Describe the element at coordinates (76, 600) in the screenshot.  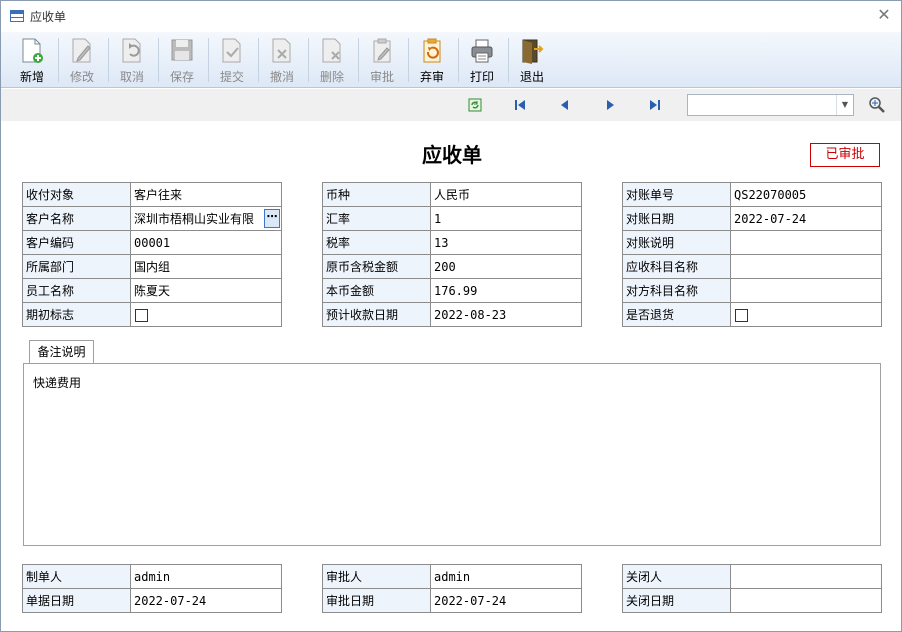
I see `field-label: 单据日期` at that location.